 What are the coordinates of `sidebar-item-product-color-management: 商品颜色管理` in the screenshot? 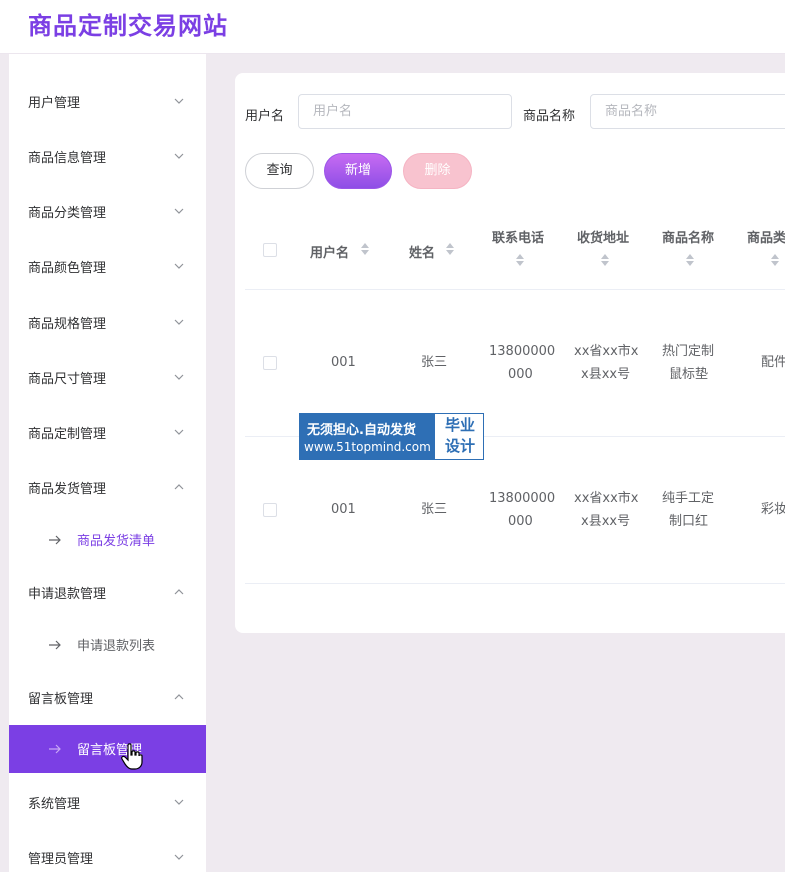 It's located at (107, 267).